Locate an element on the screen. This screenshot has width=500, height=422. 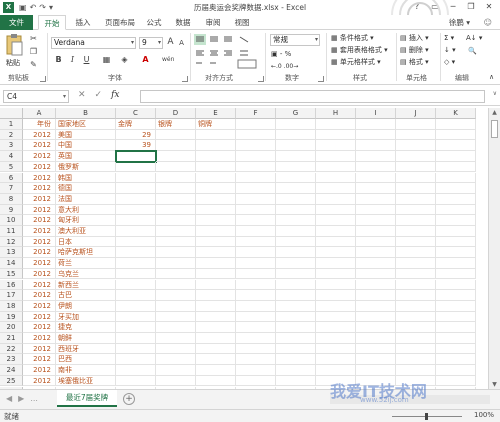
column-header-j: J is located at coordinates (416, 113).